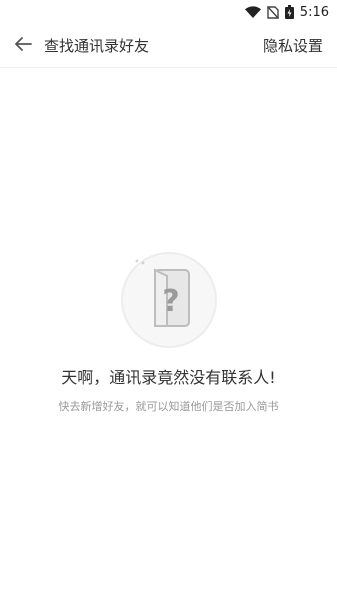 The width and height of the screenshot is (337, 600). I want to click on status-icons, so click(269, 12).